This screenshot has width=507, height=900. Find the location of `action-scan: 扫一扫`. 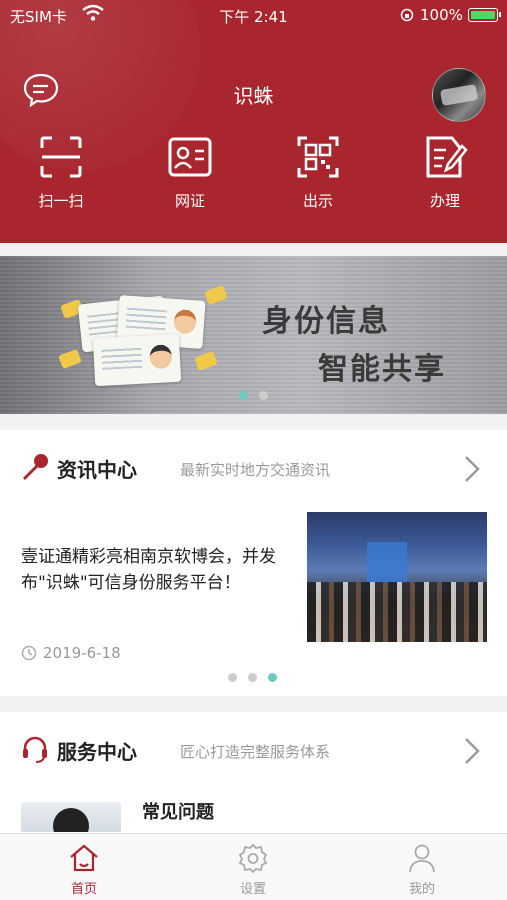

action-scan: 扫一扫 is located at coordinates (61, 172).